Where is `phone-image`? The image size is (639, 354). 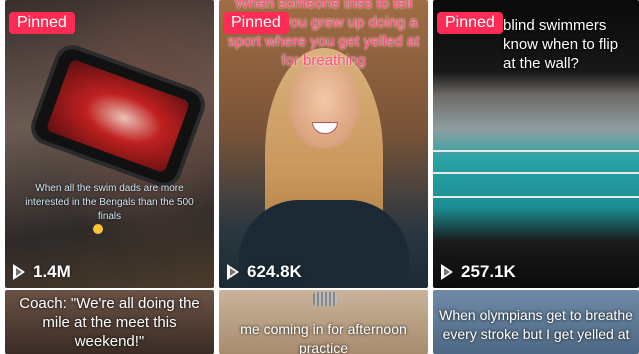 phone-image is located at coordinates (118, 116).